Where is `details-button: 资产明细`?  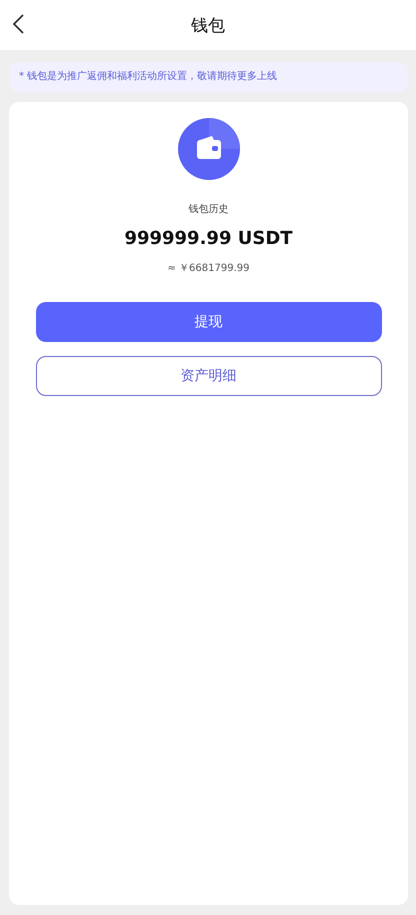
details-button: 资产明细 is located at coordinates (209, 376).